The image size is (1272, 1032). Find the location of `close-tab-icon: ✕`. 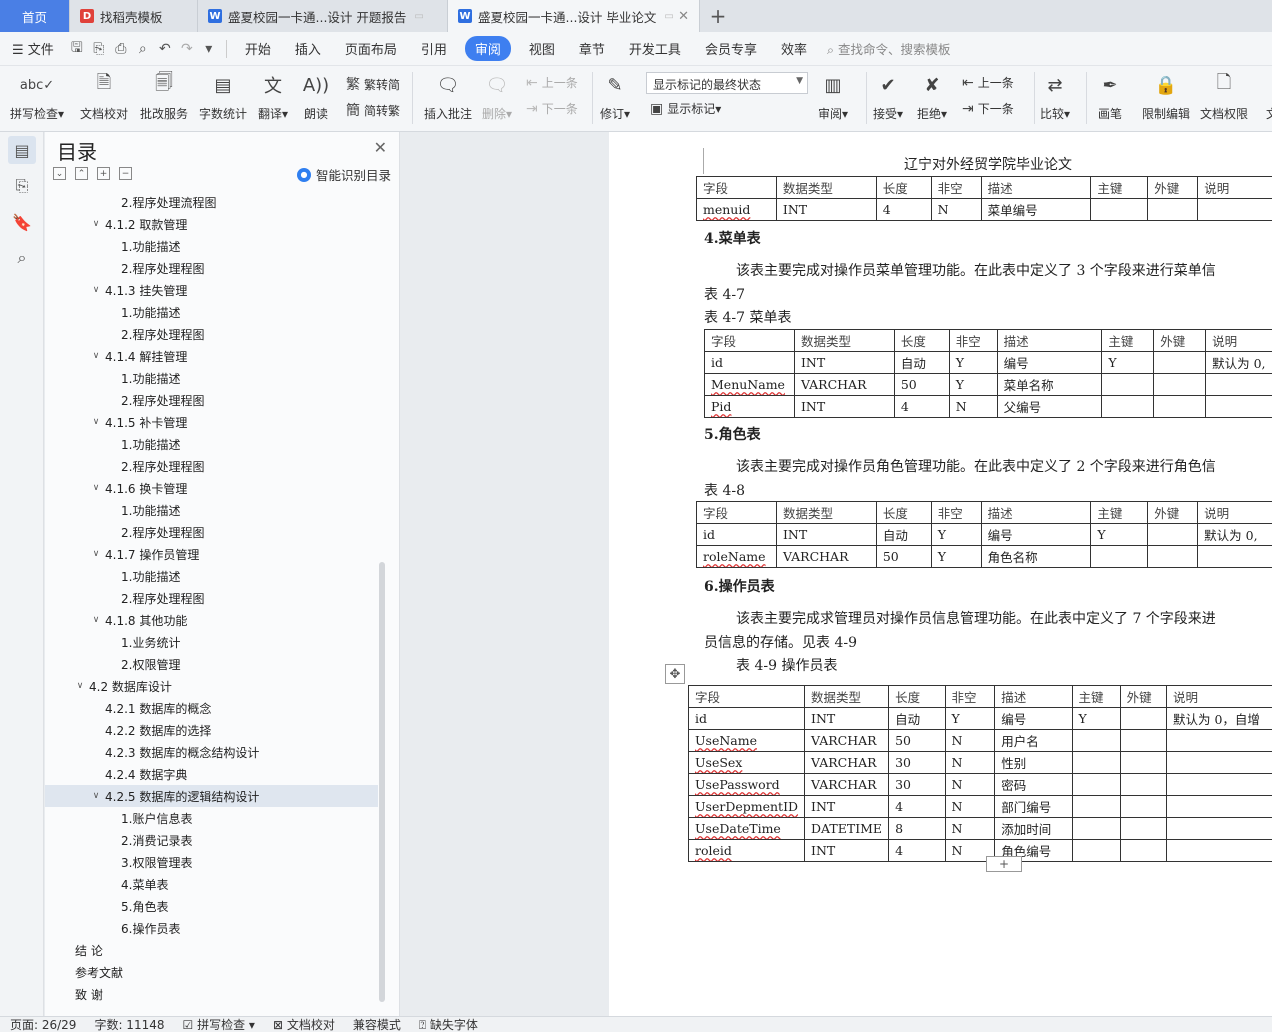

close-tab-icon: ✕ is located at coordinates (683, 16).